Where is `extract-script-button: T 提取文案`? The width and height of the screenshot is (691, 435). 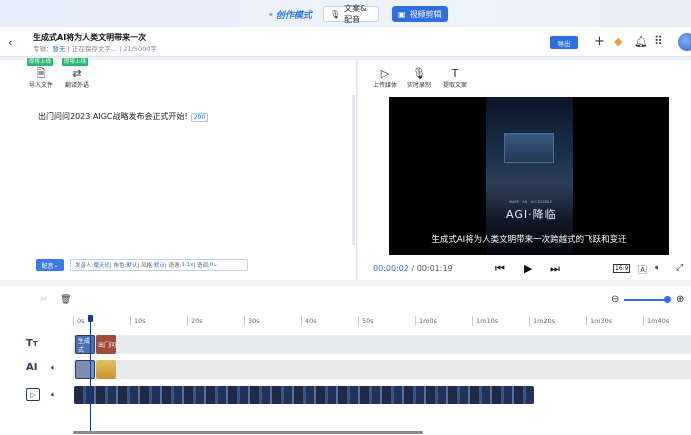
extract-script-button: T 提取文案 is located at coordinates (455, 78).